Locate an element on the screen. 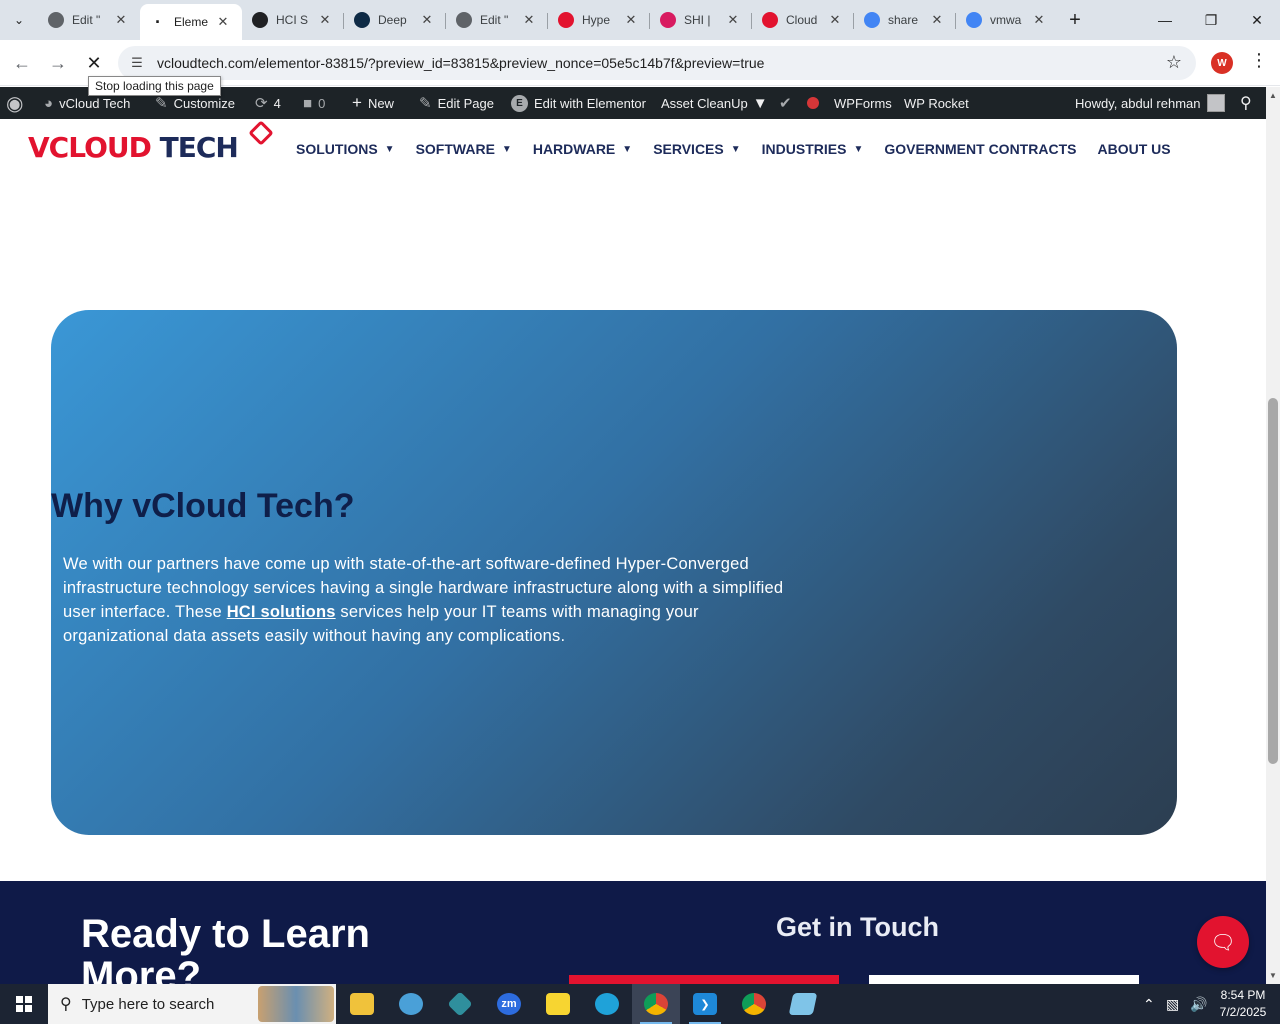 Image resolution: width=1280 pixels, height=1024 pixels. browser-tab: share ✕ is located at coordinates (905, 20).